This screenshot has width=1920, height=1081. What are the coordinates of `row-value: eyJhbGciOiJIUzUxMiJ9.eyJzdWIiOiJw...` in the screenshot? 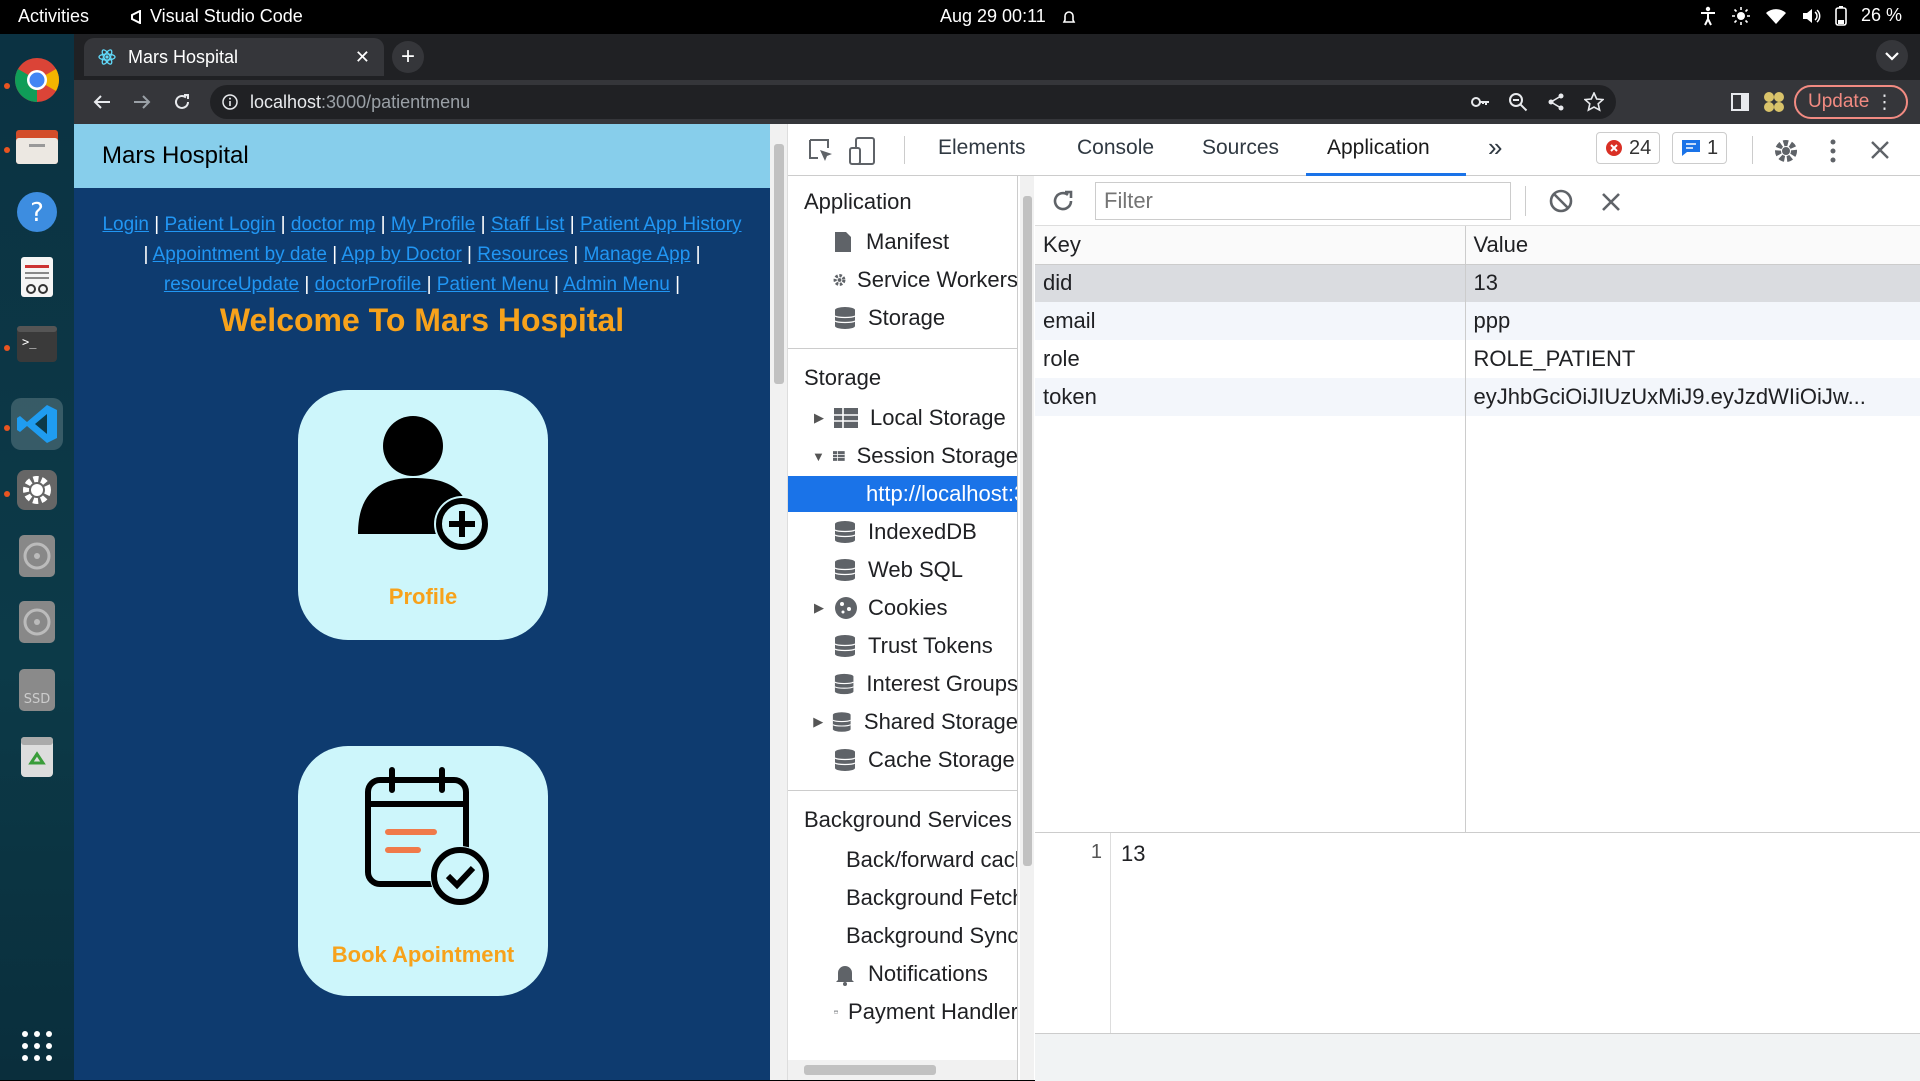 It's located at (1692, 397).